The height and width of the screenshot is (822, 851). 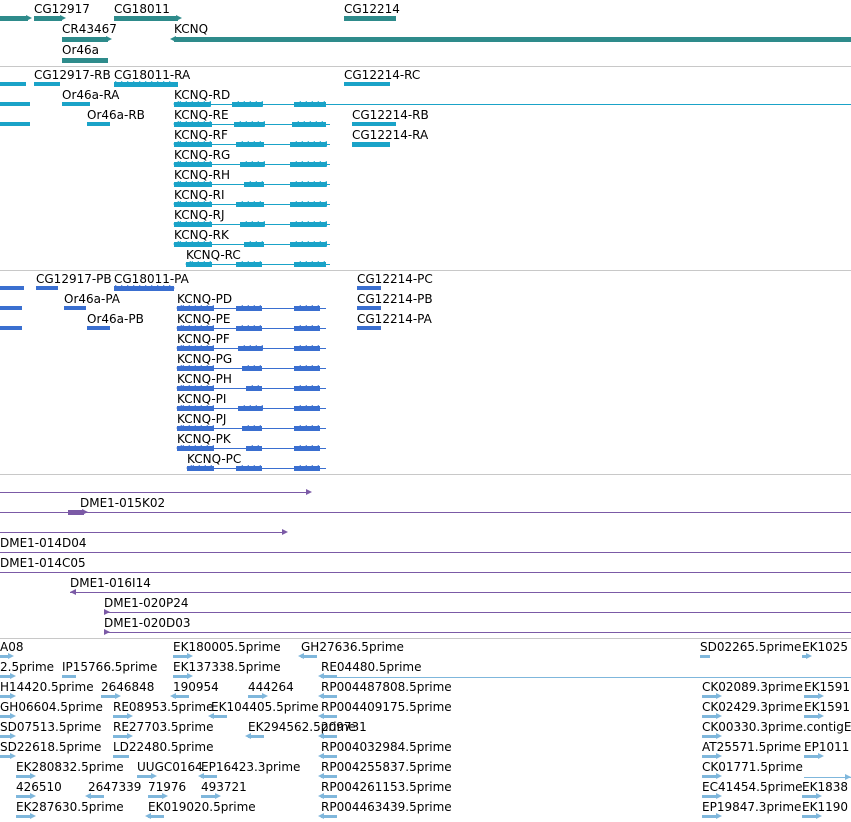 What do you see at coordinates (751, 747) in the screenshot?
I see `feature-label: AT25571.5prime` at bounding box center [751, 747].